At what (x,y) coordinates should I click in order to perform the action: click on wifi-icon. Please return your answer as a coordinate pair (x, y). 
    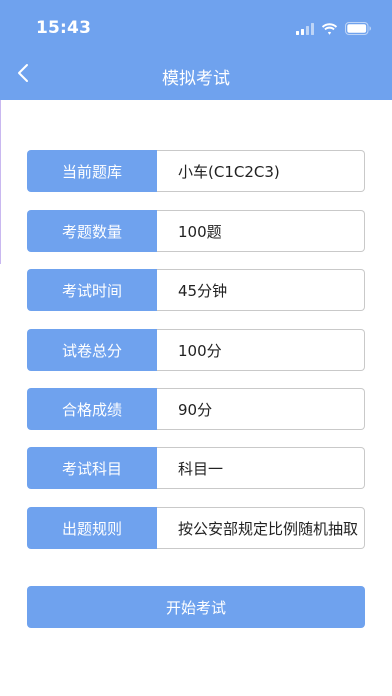
    Looking at the image, I should click on (329, 29).